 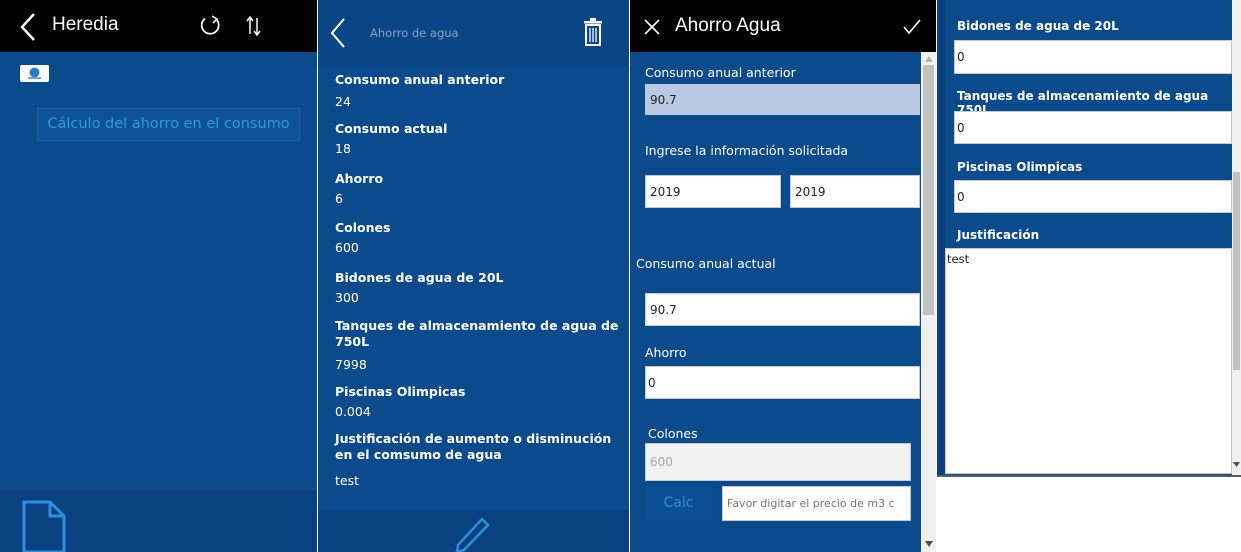 I want to click on detail-header: Ahorro de agua, so click(x=473, y=33).